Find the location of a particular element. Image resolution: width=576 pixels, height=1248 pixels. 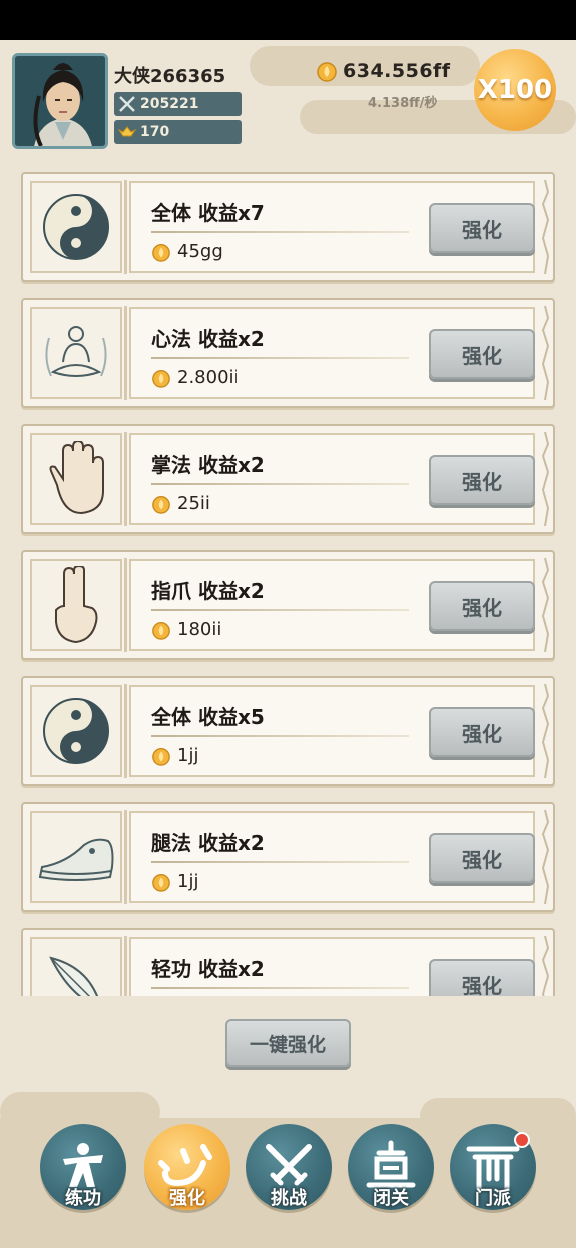

notification-badge is located at coordinates (522, 1140).